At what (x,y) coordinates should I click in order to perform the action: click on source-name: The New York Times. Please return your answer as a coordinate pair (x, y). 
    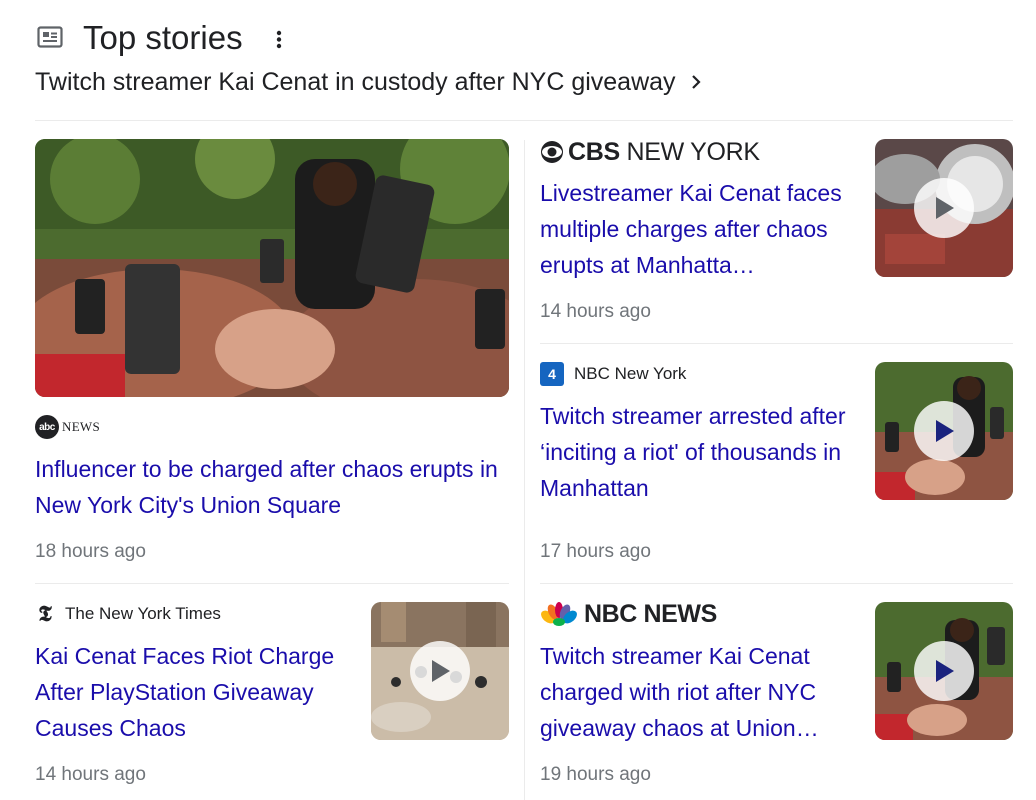
    Looking at the image, I should click on (143, 613).